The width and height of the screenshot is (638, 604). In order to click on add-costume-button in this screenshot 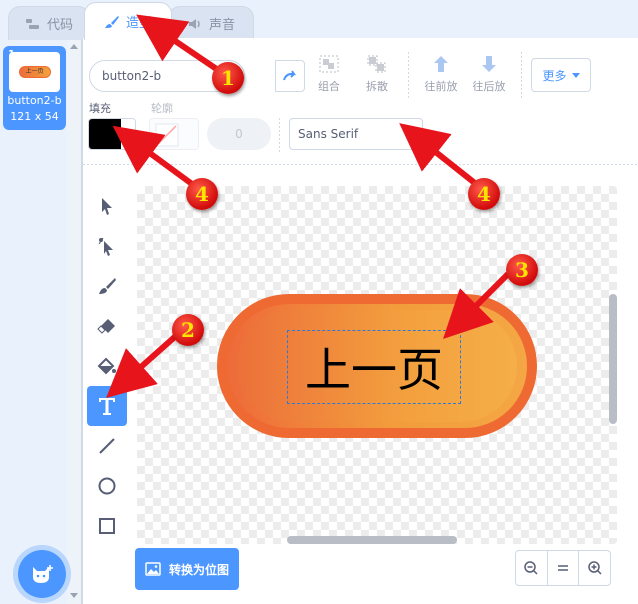, I will do `click(42, 574)`.